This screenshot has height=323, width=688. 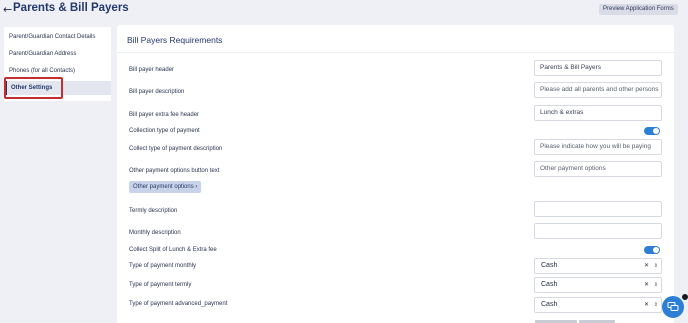 What do you see at coordinates (598, 113) in the screenshot?
I see `extra-fee-header-input: Lunch & extras` at bounding box center [598, 113].